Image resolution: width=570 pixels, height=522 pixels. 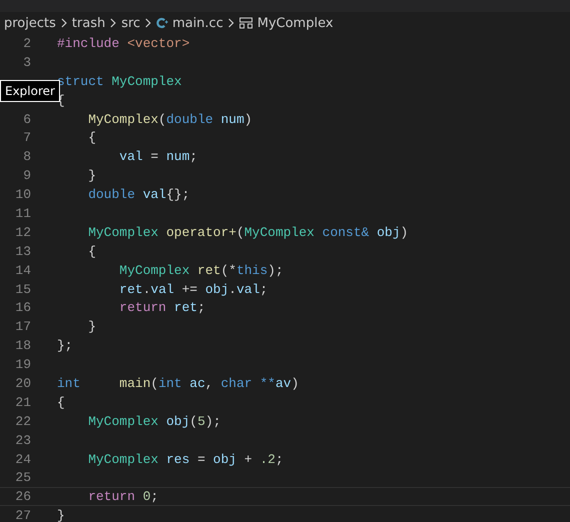 What do you see at coordinates (193, 289) in the screenshot?
I see `code-line: ret.val += obj.val;` at bounding box center [193, 289].